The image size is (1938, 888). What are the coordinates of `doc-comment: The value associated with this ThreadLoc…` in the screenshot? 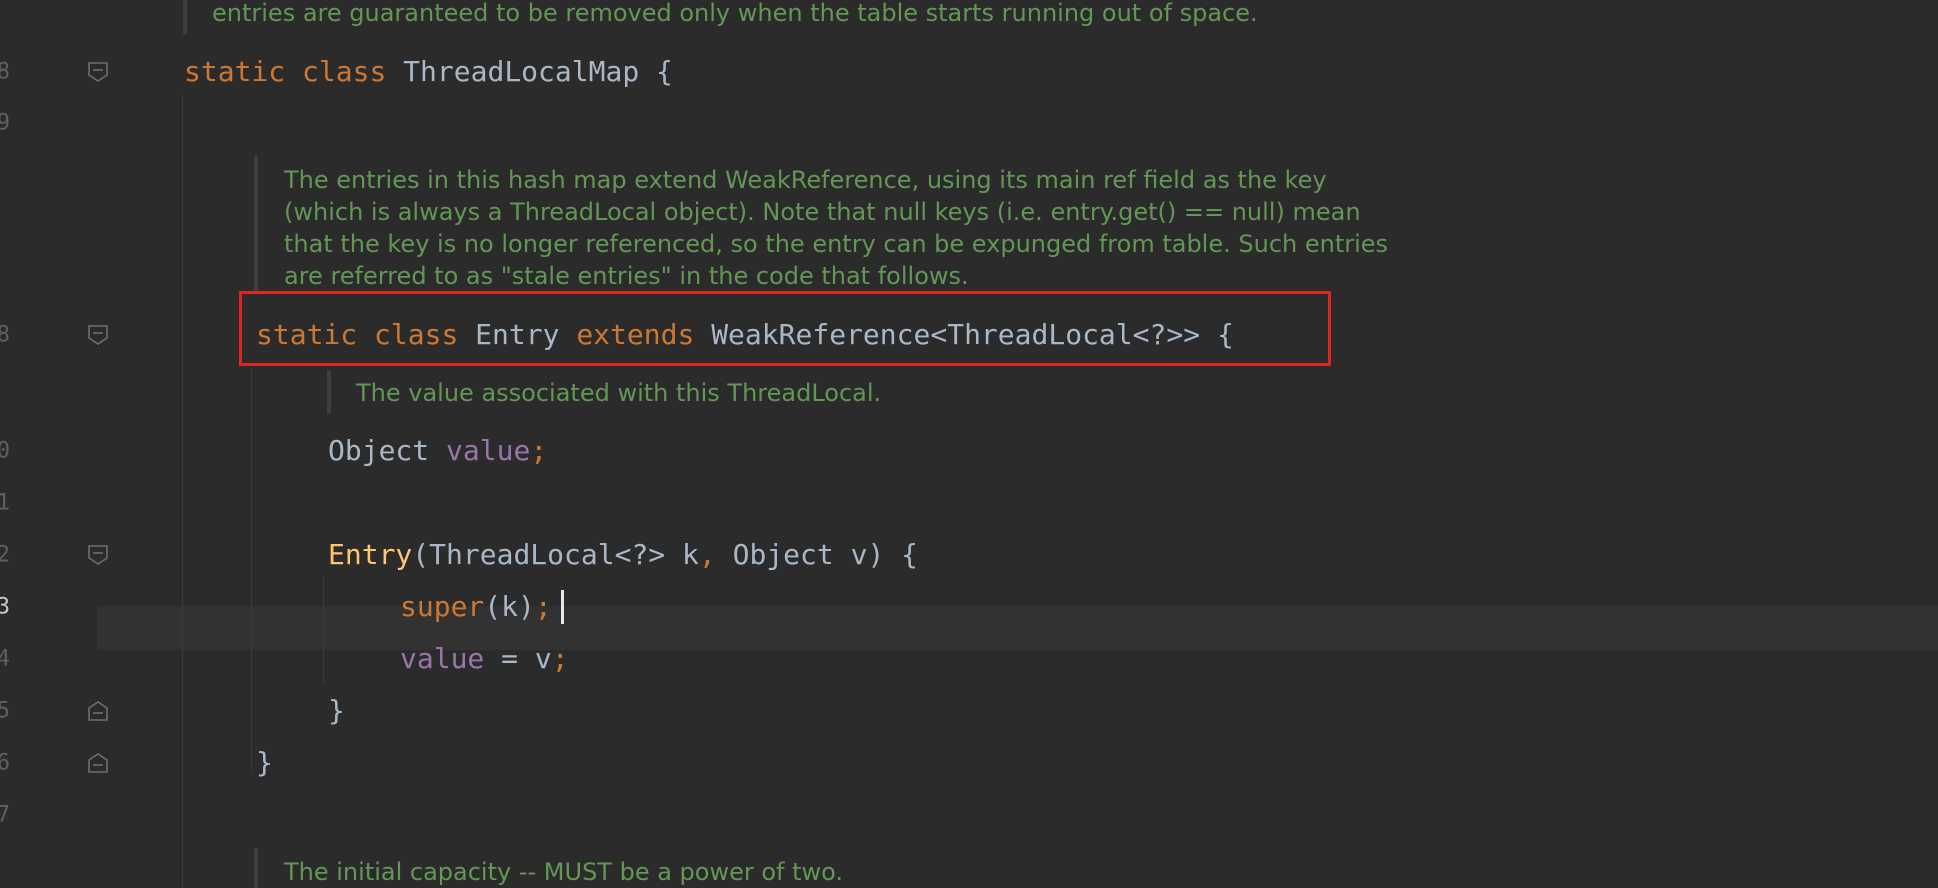 It's located at (619, 393).